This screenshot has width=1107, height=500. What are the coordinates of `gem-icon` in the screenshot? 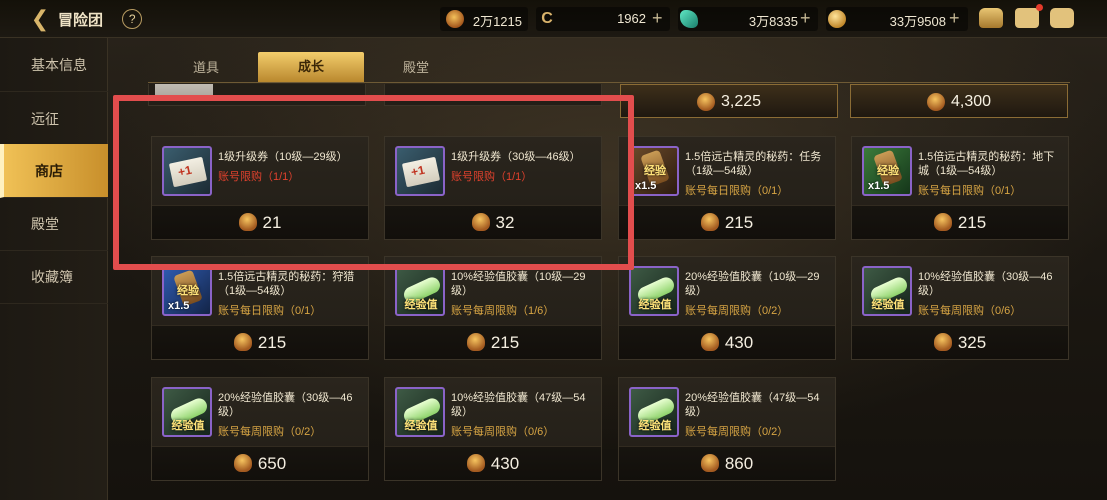 It's located at (689, 19).